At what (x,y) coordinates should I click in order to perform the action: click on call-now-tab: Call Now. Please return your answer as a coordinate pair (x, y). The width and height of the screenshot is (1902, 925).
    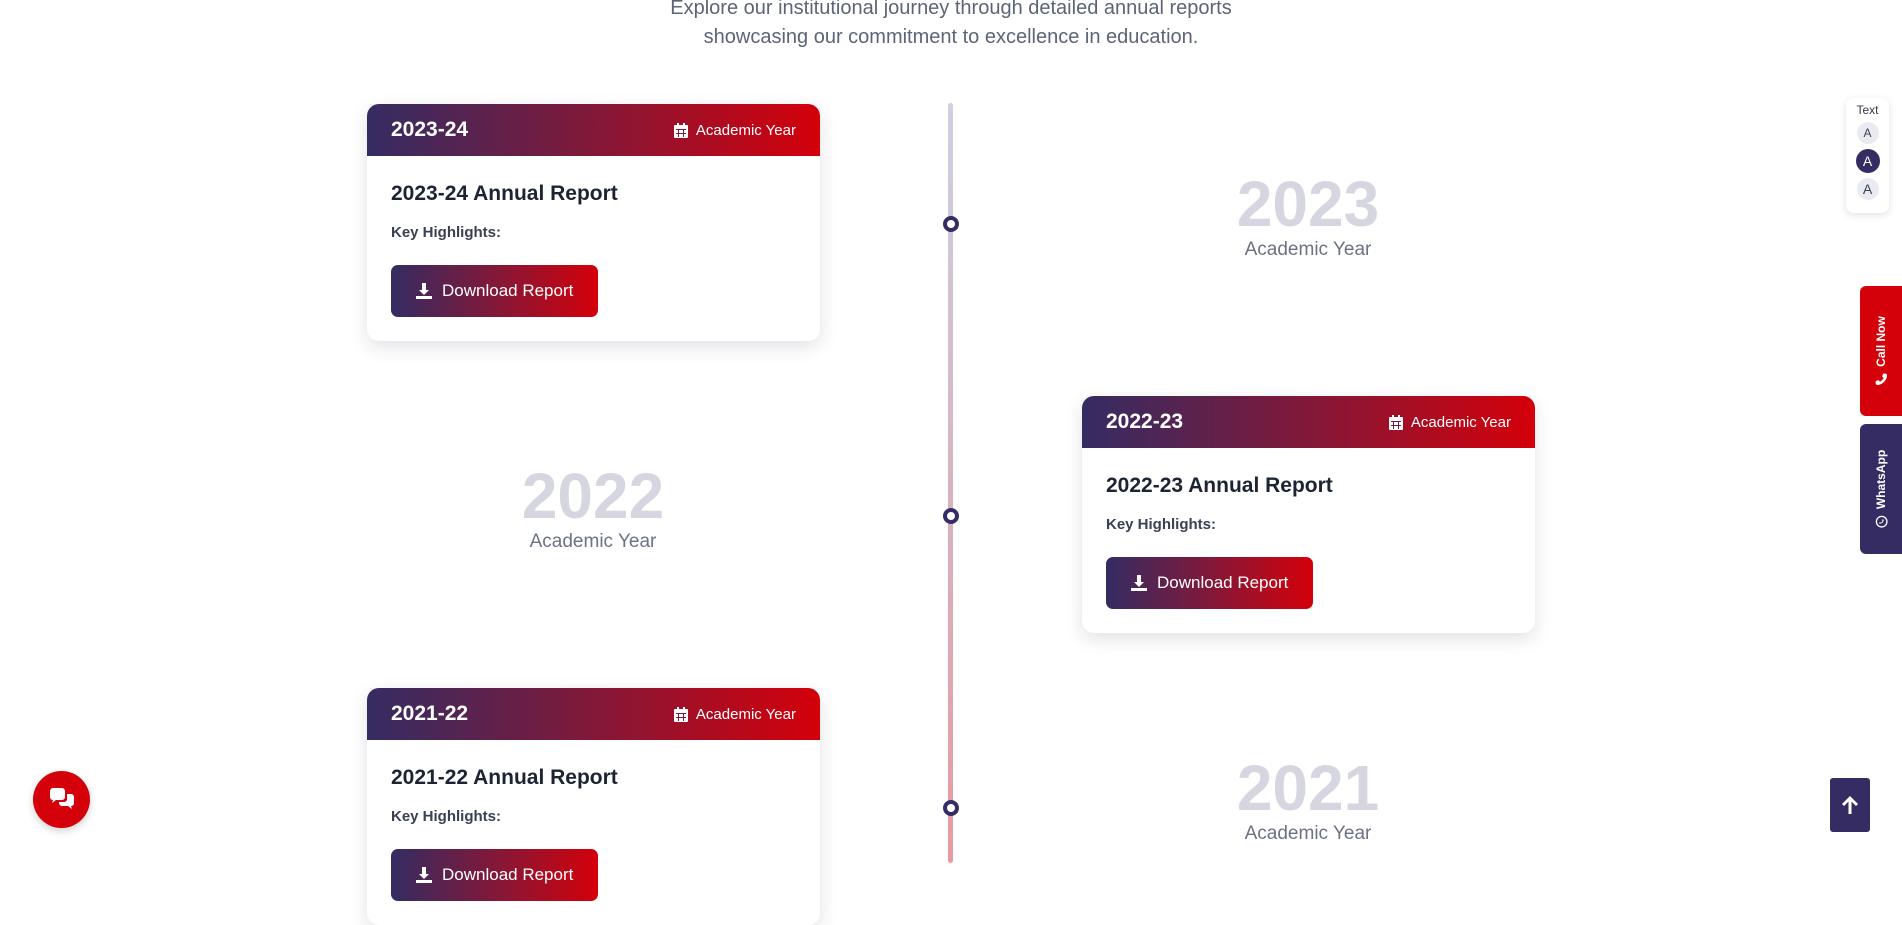
    Looking at the image, I should click on (1881, 351).